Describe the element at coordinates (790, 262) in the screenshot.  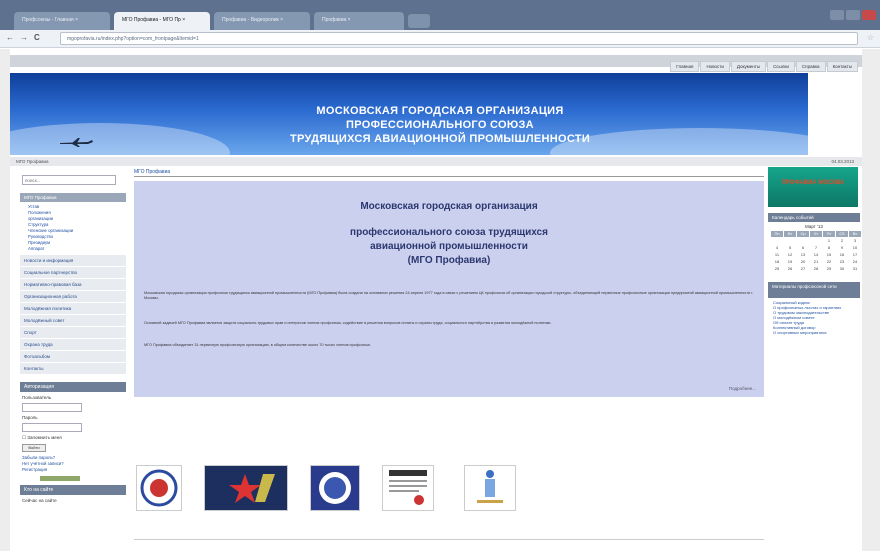
I see `calendar-day: 19` at that location.